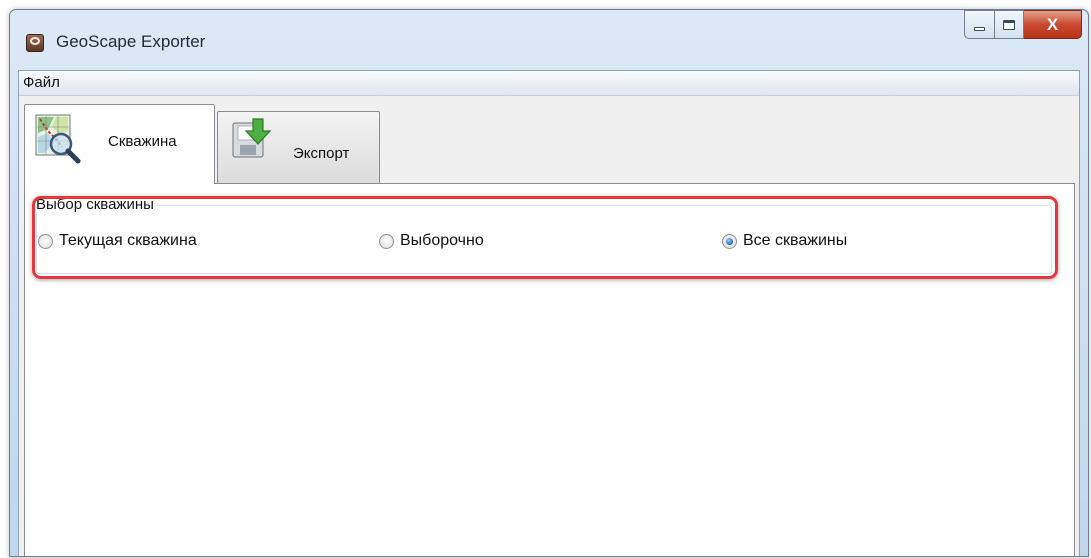  Describe the element at coordinates (729, 241) in the screenshot. I see `radio-button-checked` at that location.